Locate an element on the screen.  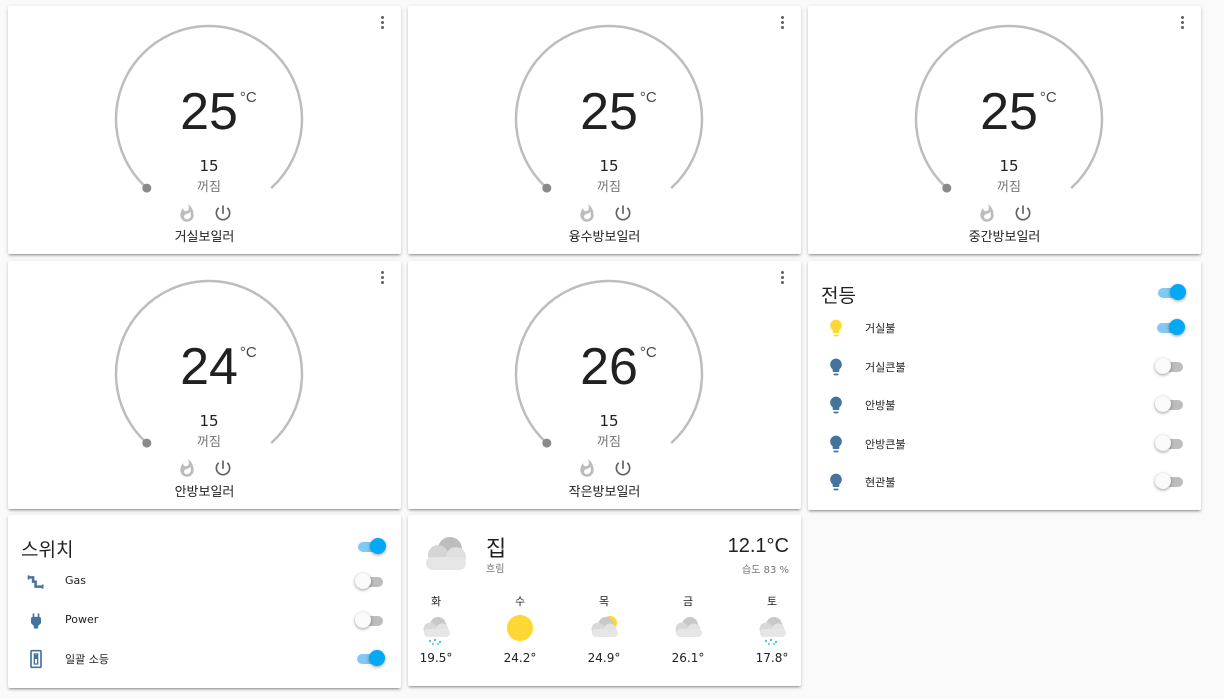
sunny-icon is located at coordinates (520, 628).